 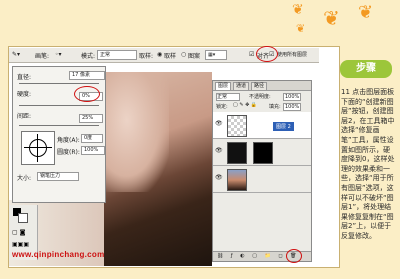 What do you see at coordinates (183, 54) in the screenshot?
I see `sample-radio-pattern: ○` at bounding box center [183, 54].